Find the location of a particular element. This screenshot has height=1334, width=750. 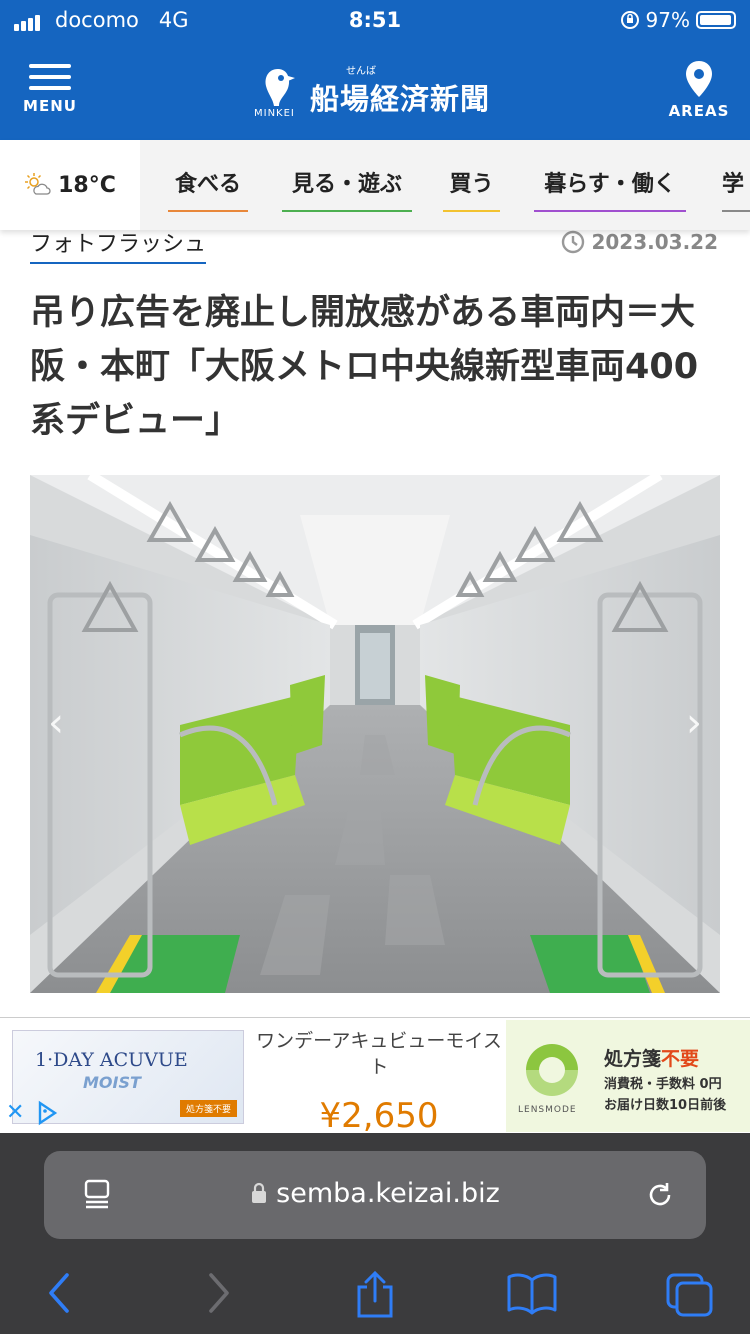

category-eat: 食べる is located at coordinates (208, 189).